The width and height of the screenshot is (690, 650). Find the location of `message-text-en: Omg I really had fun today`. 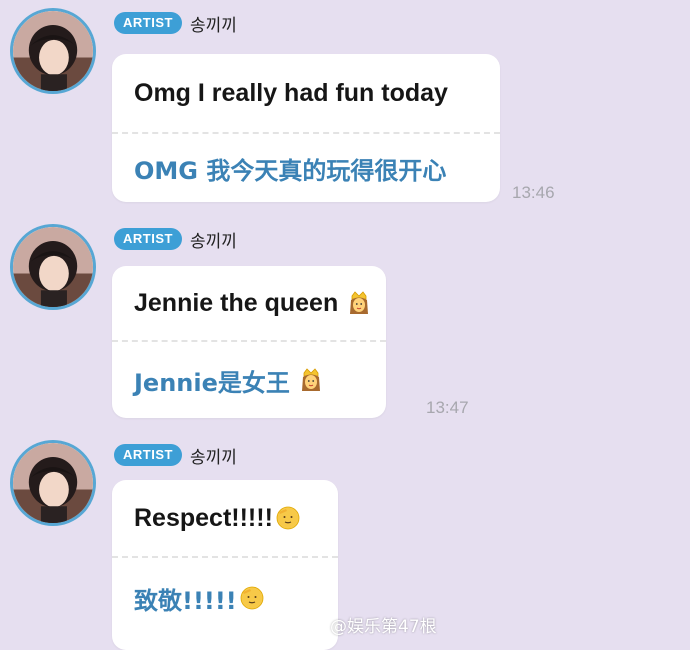

message-text-en: Omg I really had fun today is located at coordinates (291, 92).